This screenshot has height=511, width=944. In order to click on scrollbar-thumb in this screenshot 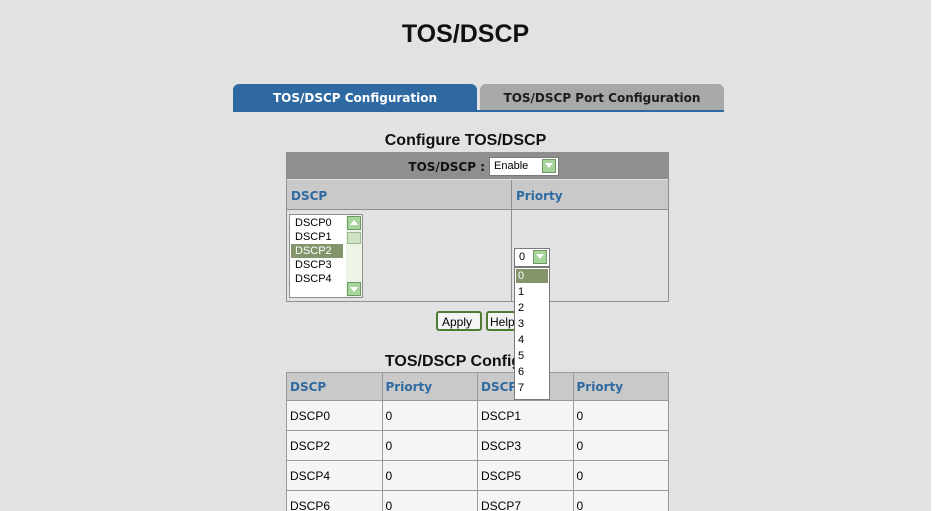, I will do `click(354, 238)`.